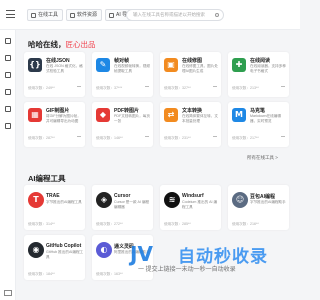  Describe the element at coordinates (245, 224) in the screenshot. I see `card-visits: 使用次数：216**` at that location.